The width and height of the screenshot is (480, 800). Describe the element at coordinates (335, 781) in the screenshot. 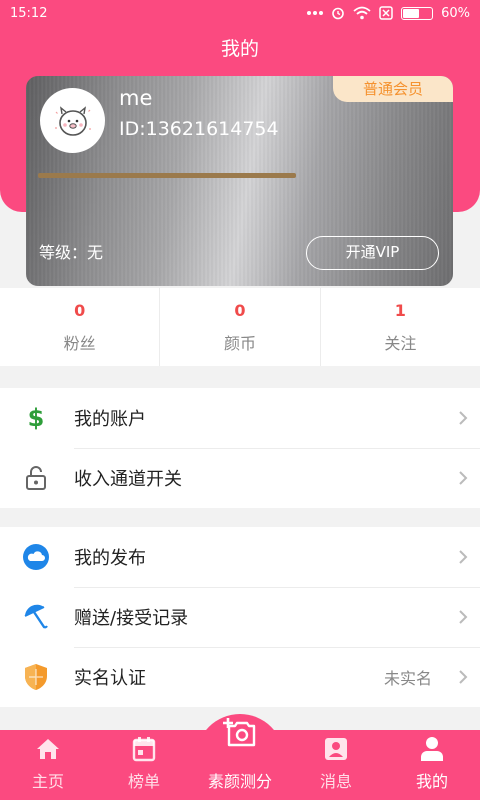

I see `tab-label: 消息` at that location.